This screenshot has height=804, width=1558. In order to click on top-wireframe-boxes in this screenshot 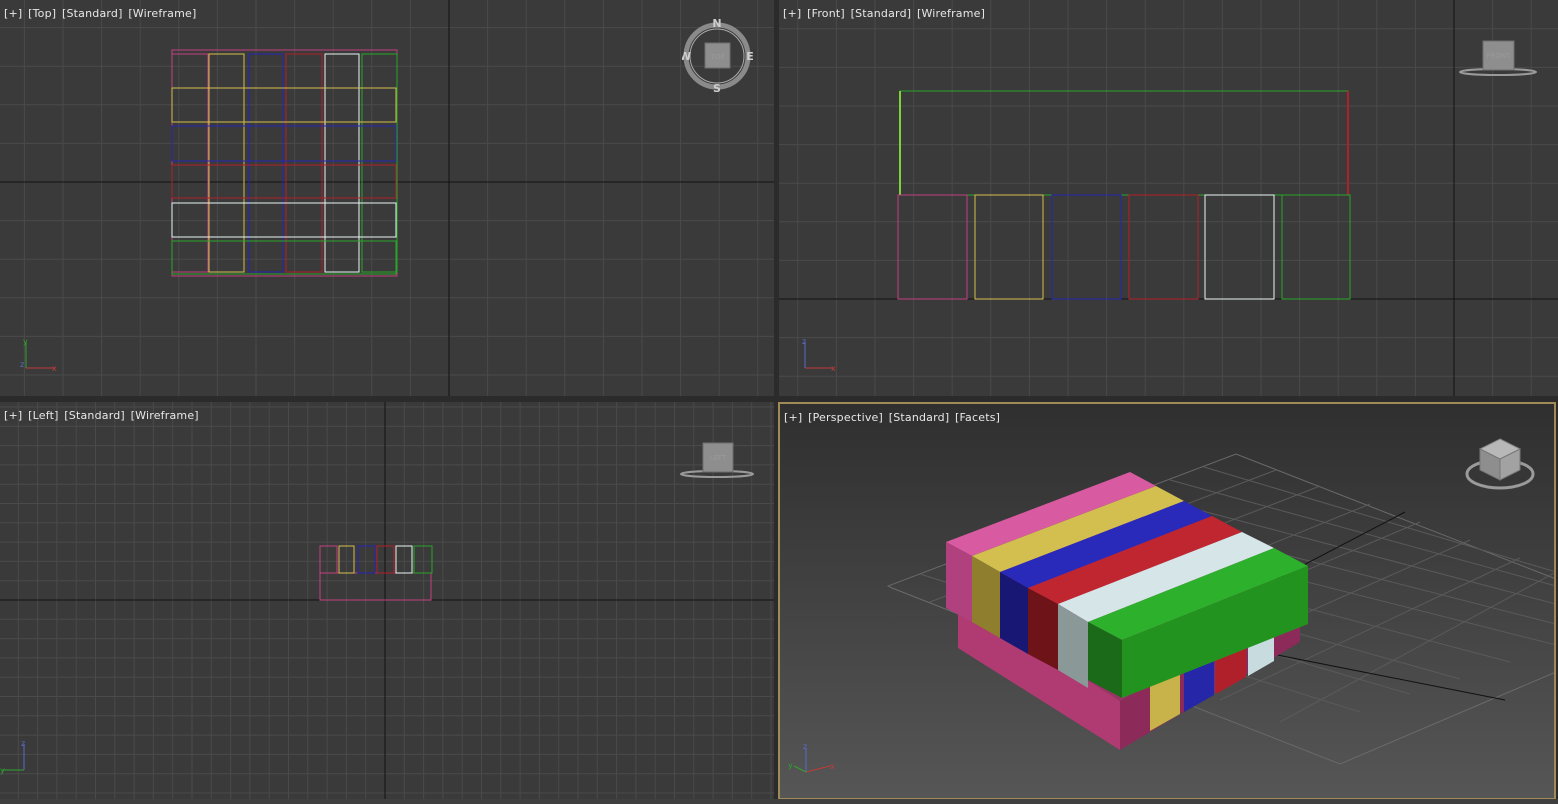, I will do `click(284, 163)`.